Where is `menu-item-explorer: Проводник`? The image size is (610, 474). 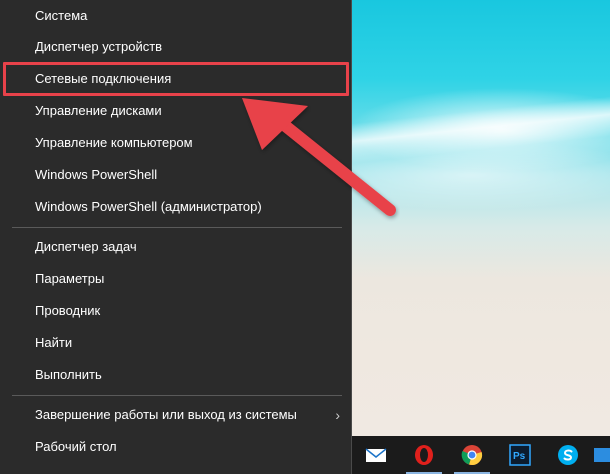
menu-item-explorer: Проводник is located at coordinates (176, 311).